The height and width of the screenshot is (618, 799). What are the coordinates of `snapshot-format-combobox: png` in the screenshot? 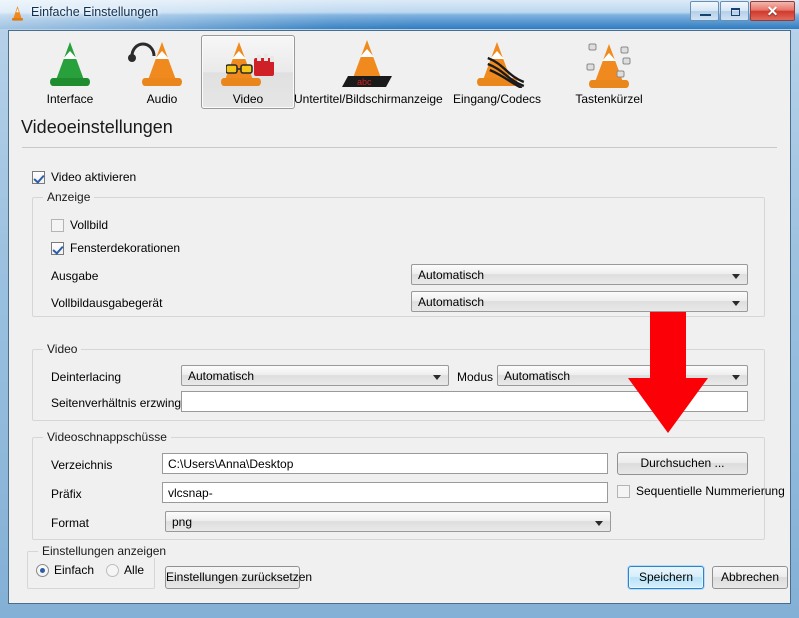 It's located at (388, 521).